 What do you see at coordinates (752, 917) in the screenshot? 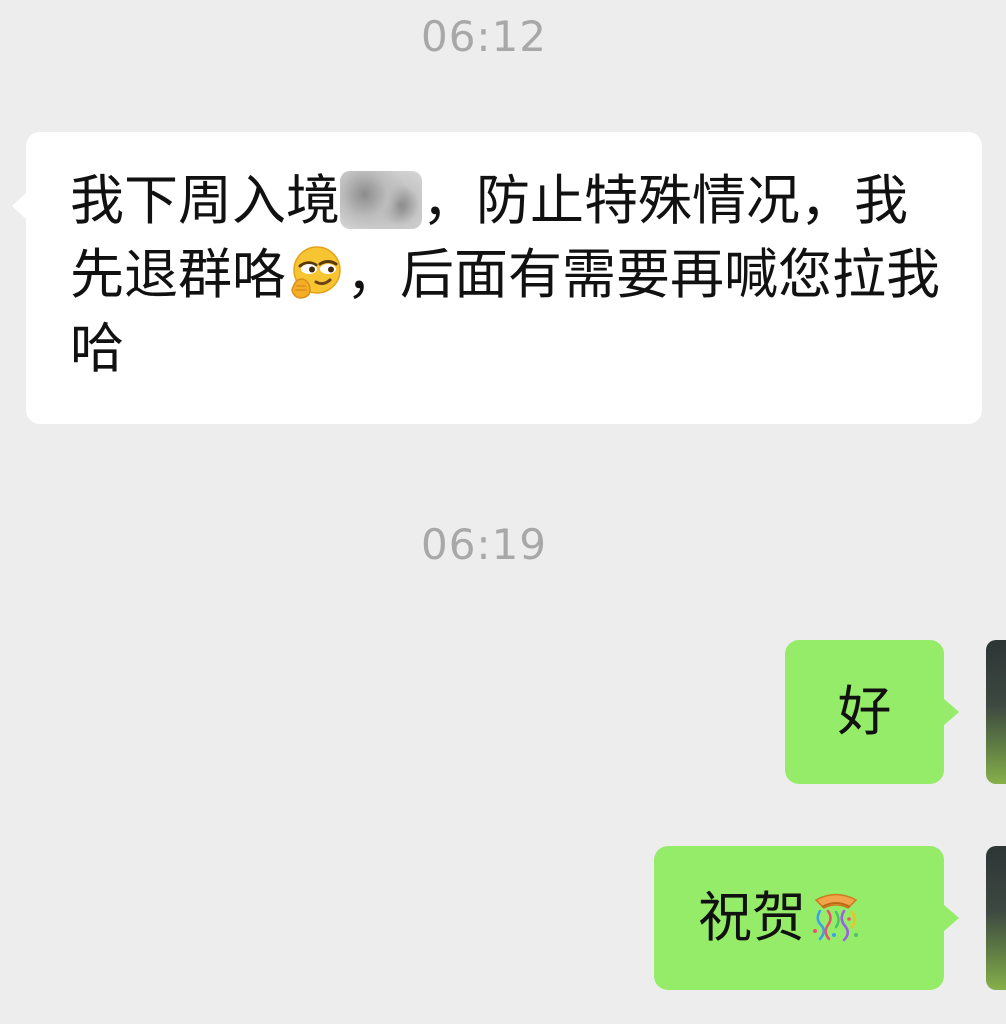
I see `message-text: 祝贺` at bounding box center [752, 917].